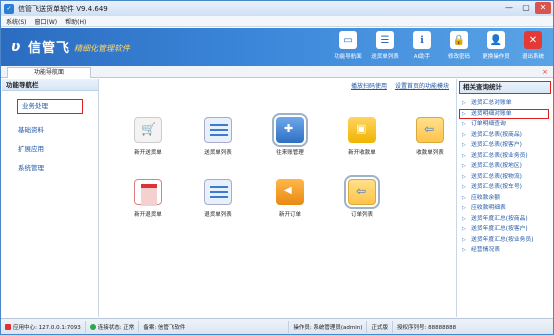 The height and width of the screenshot is (335, 554). I want to click on func-label: 收款单列表, so click(430, 153).